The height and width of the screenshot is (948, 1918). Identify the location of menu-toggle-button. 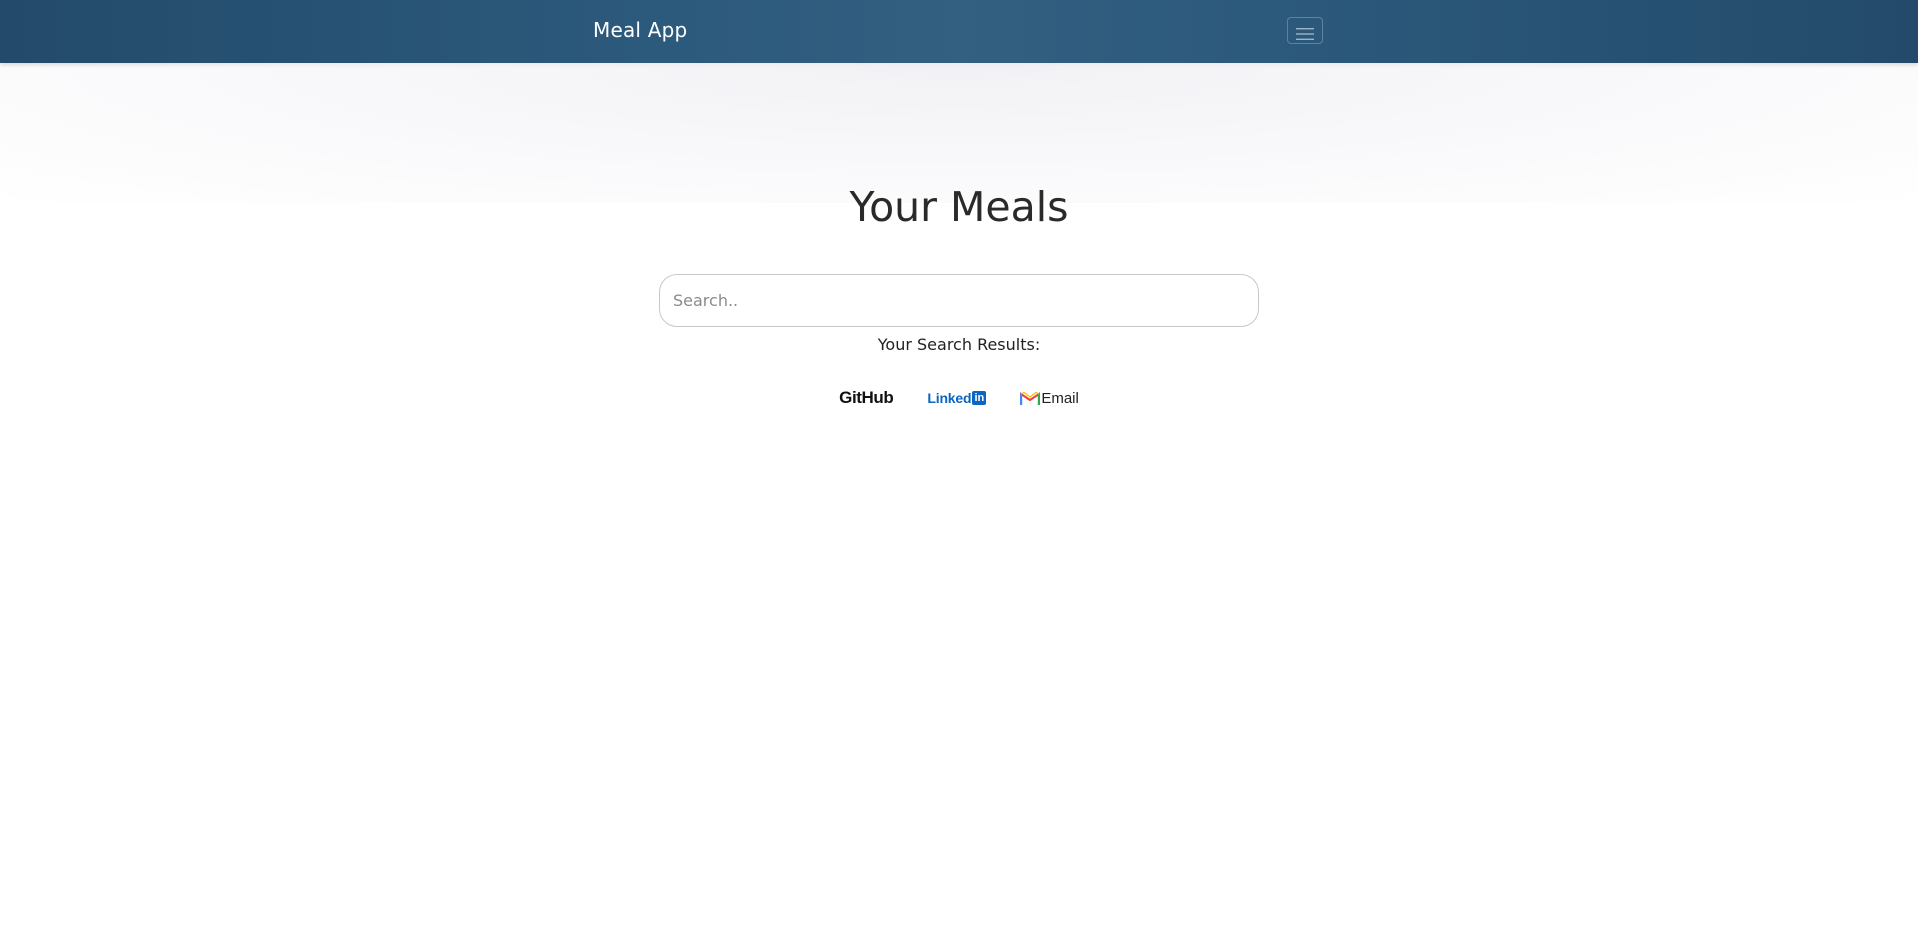
(1305, 30).